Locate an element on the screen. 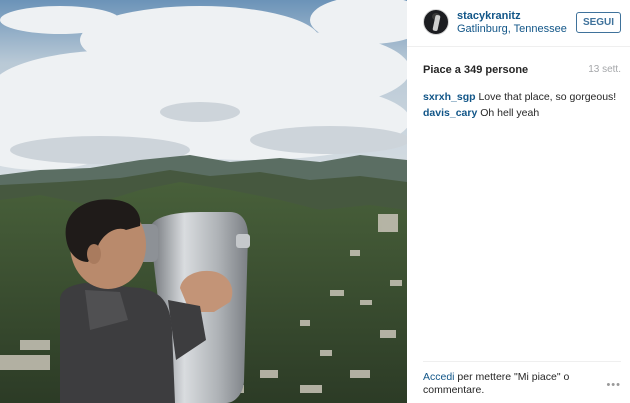 The height and width of the screenshot is (403, 630). avatar is located at coordinates (436, 22).